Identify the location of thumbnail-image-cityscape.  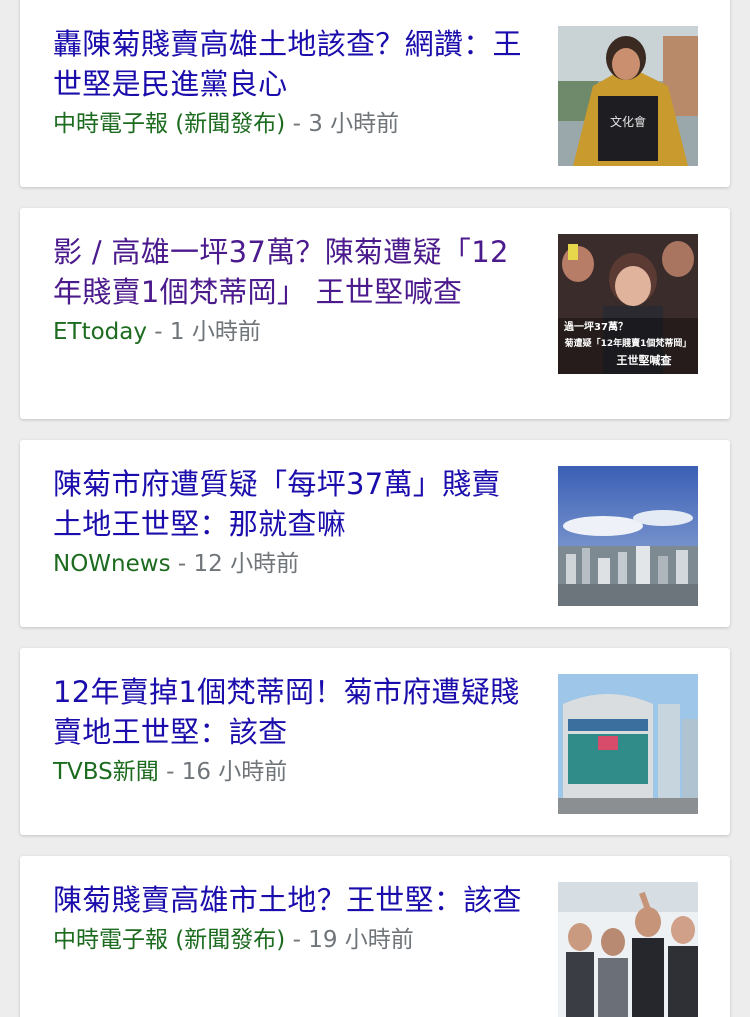
(628, 536).